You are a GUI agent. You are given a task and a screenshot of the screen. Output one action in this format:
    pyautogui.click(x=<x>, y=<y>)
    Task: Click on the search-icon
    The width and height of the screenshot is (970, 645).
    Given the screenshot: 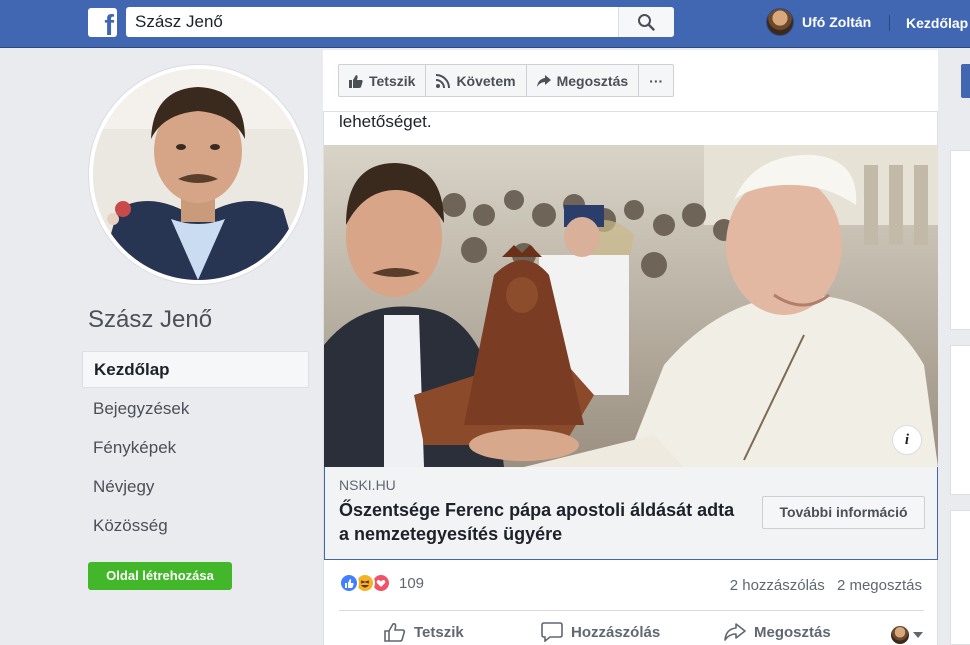 What is the action you would take?
    pyautogui.click(x=646, y=22)
    